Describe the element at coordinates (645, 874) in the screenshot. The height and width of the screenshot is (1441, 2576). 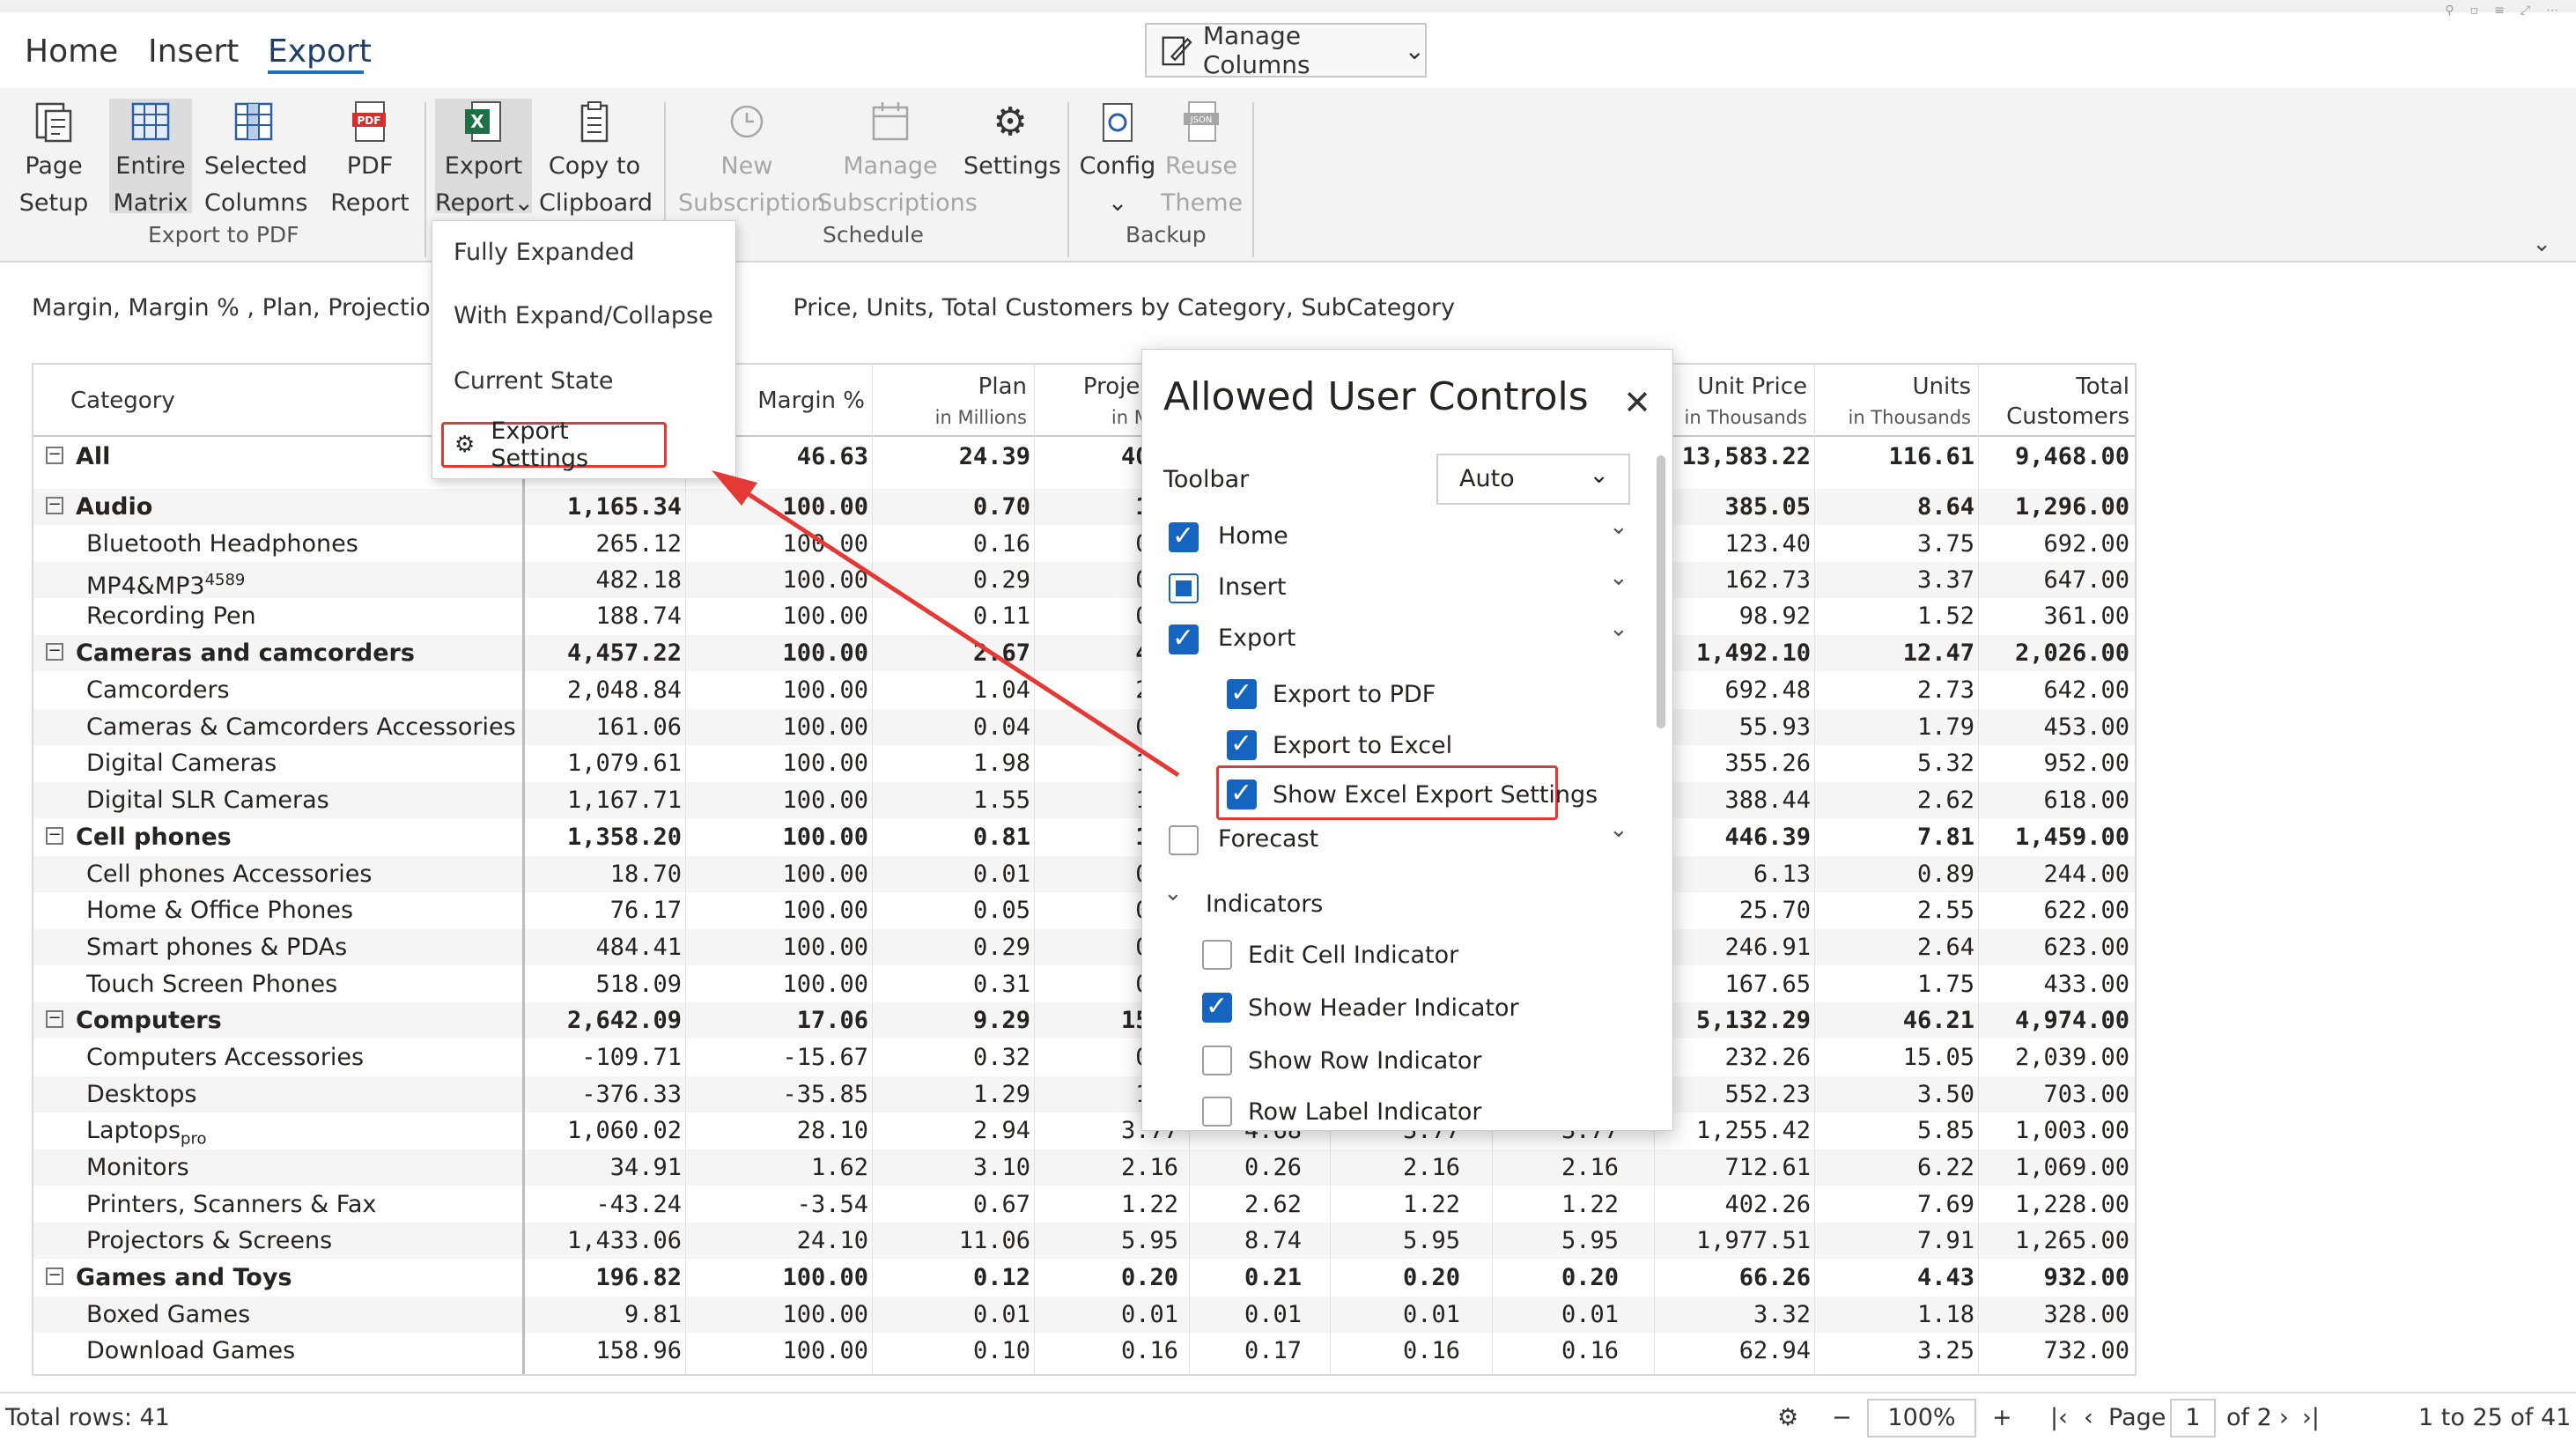
I see `table-cell: 18.70` at that location.